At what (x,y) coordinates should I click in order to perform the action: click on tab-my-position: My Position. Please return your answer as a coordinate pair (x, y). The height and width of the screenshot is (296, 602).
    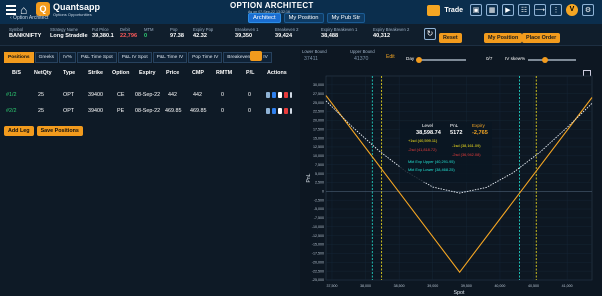
    Looking at the image, I should click on (303, 18).